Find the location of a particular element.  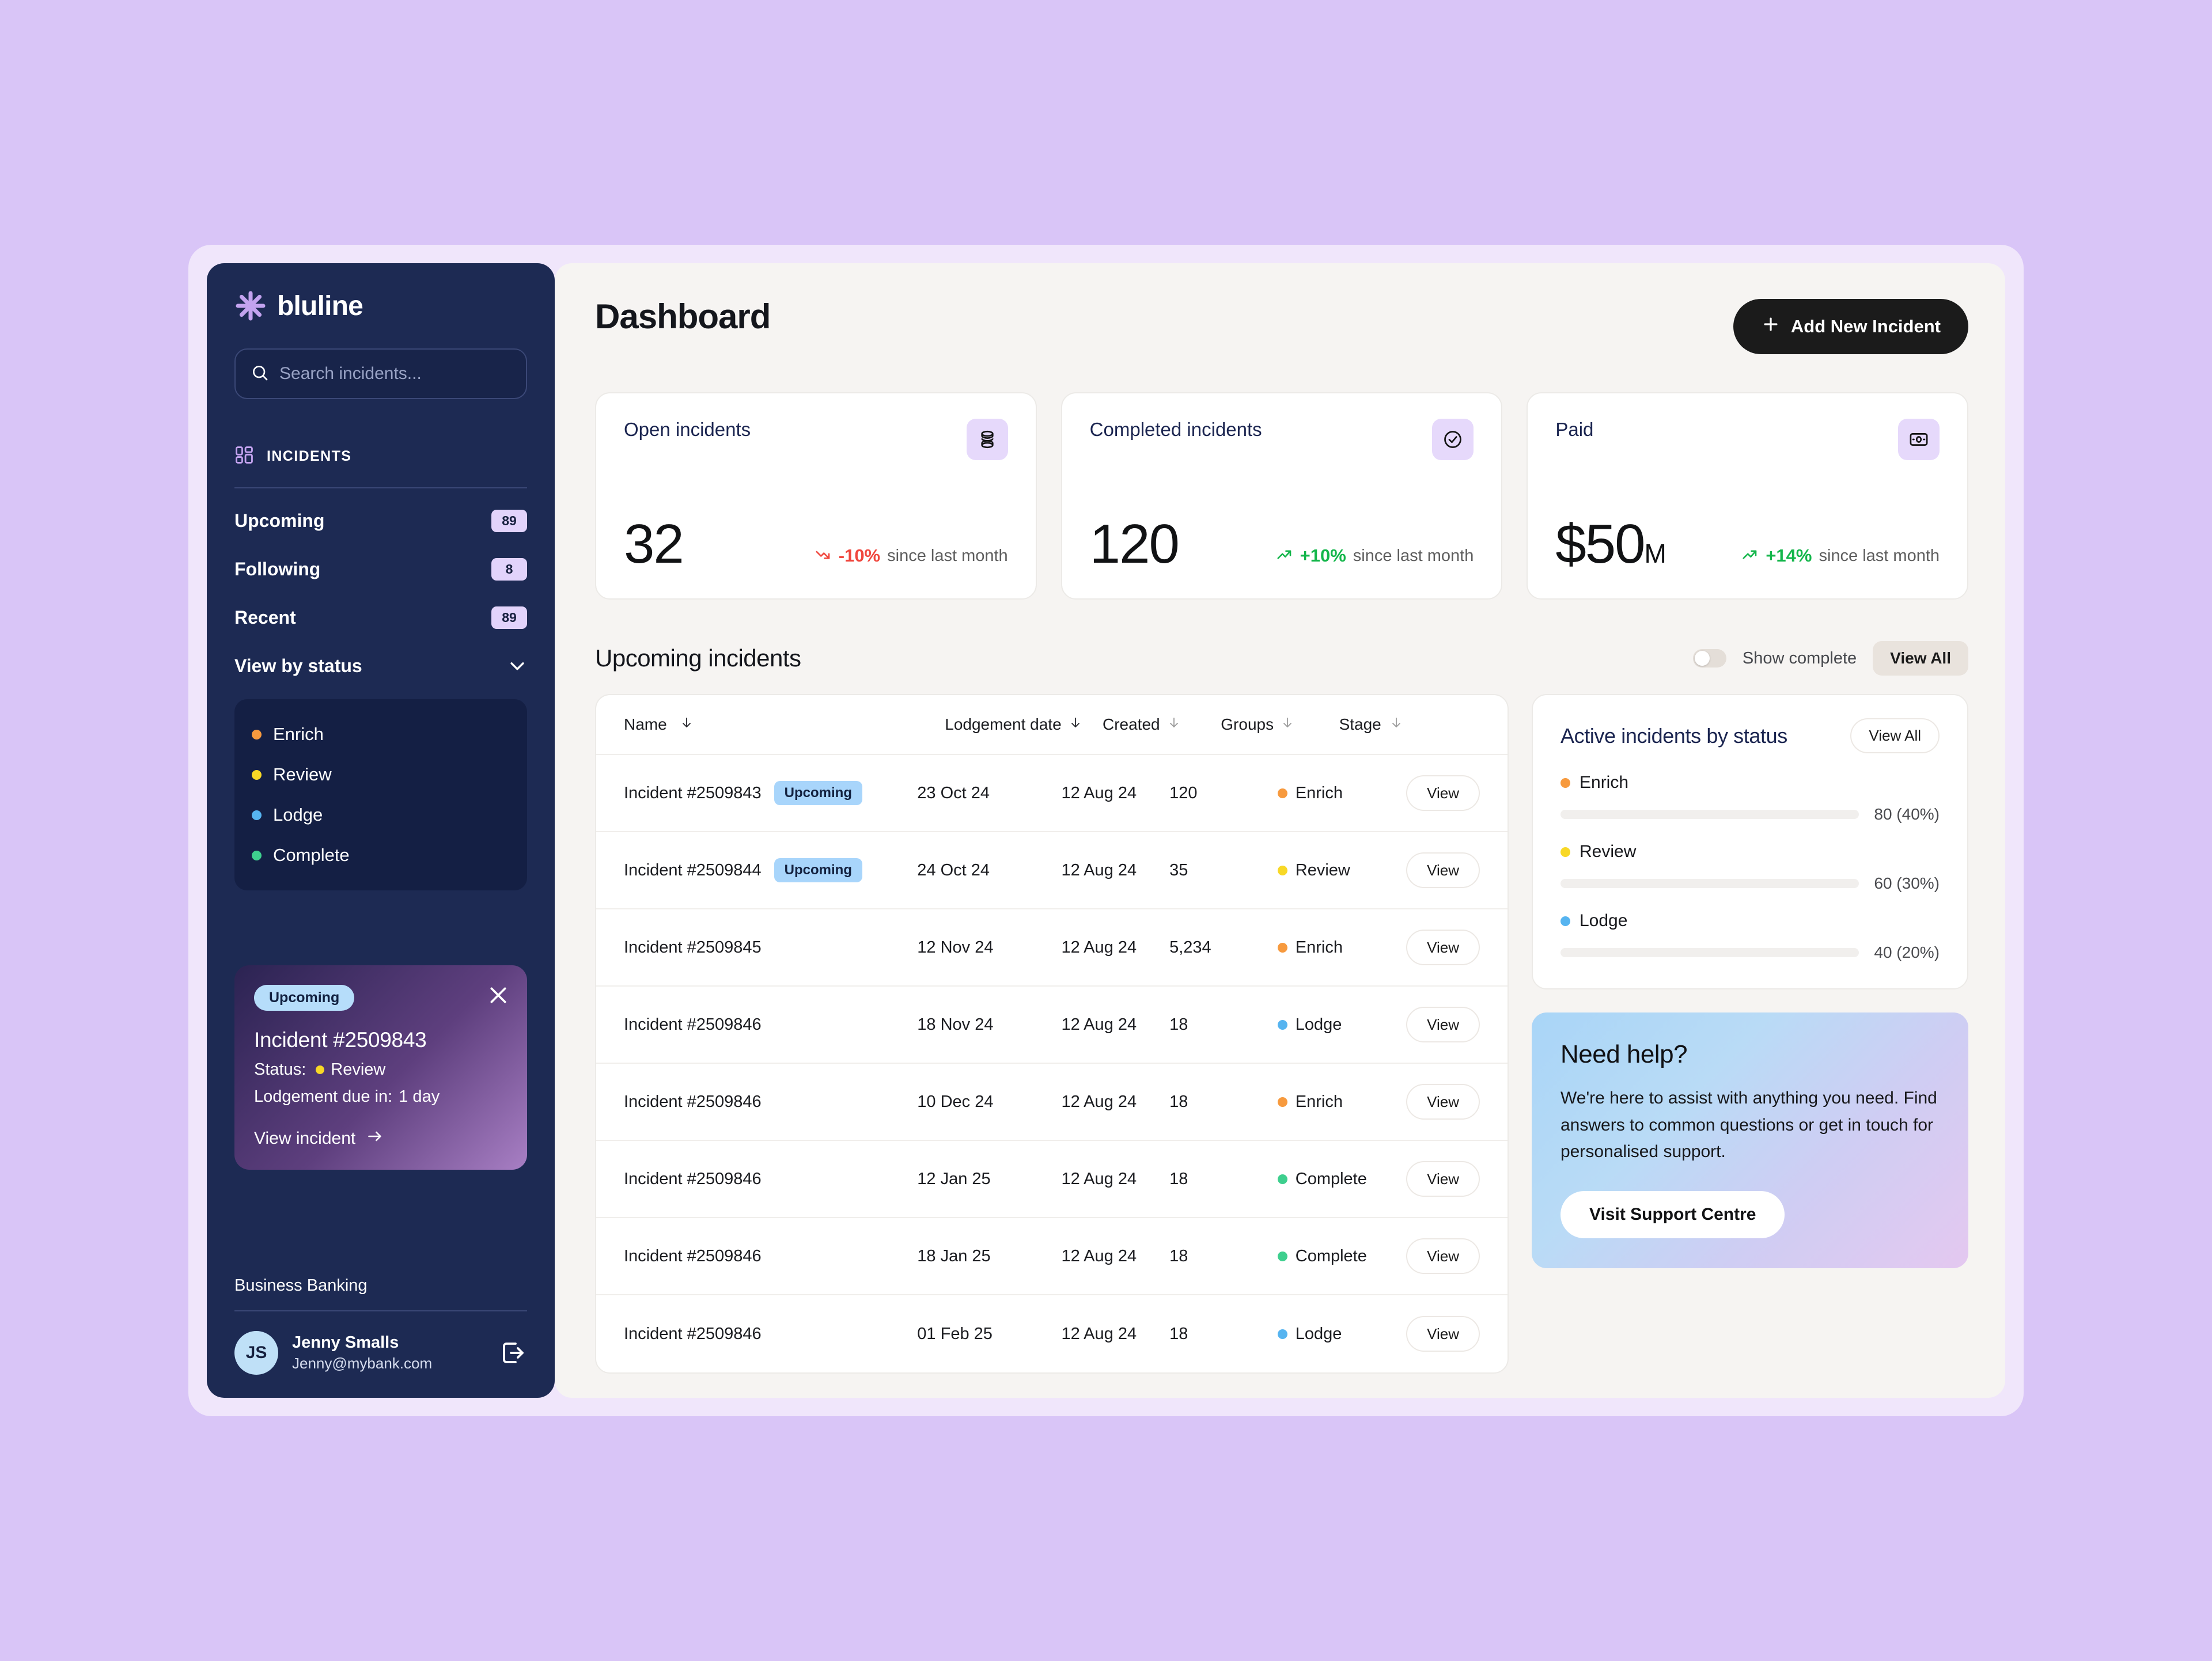

column-header-created: Created is located at coordinates (1162, 724).